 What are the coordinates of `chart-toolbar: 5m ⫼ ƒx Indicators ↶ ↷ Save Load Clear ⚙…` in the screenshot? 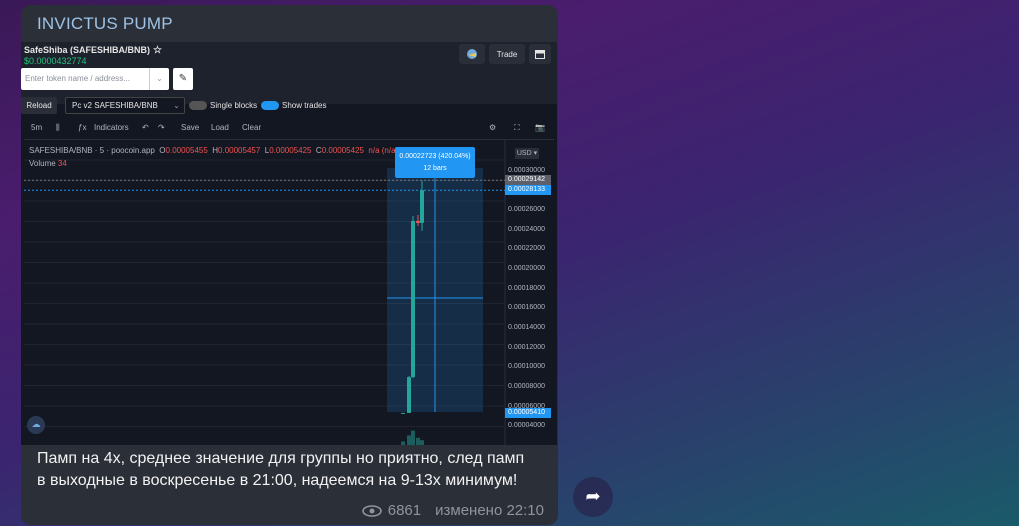 It's located at (289, 129).